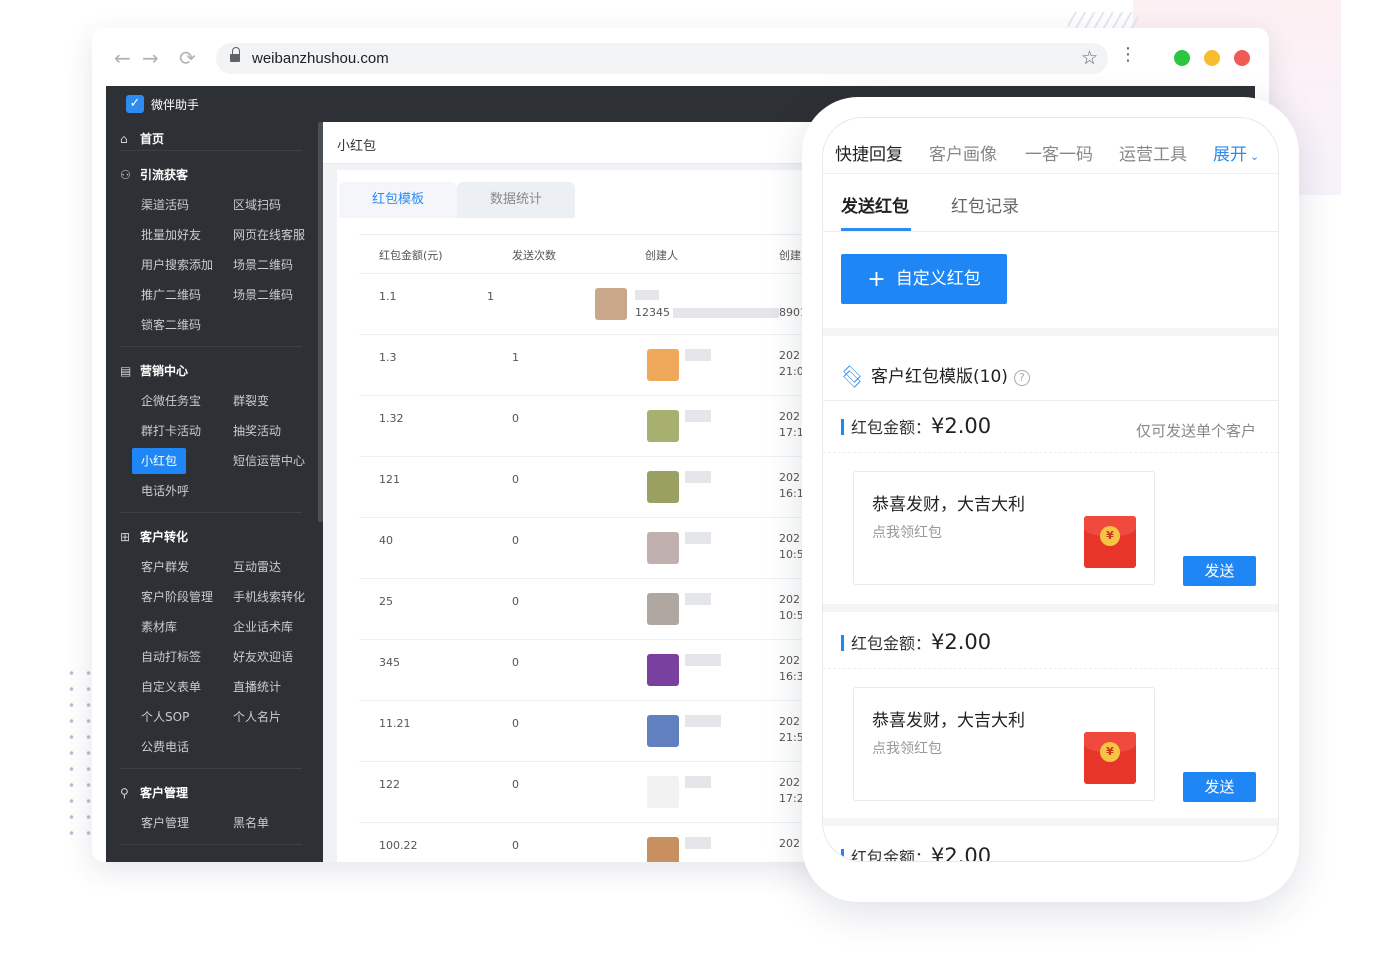 Image resolution: width=1388 pixels, height=960 pixels. Describe the element at coordinates (916, 426) in the screenshot. I see `amount-line-1: 红包金额：¥2.00` at that location.